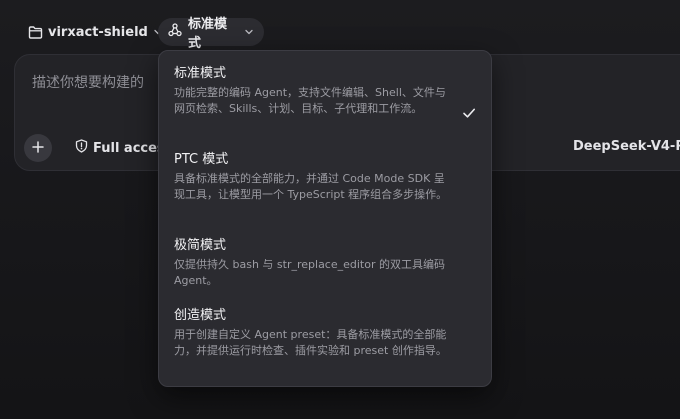 This screenshot has height=419, width=680. I want to click on project-name: virxact-shield, so click(98, 32).